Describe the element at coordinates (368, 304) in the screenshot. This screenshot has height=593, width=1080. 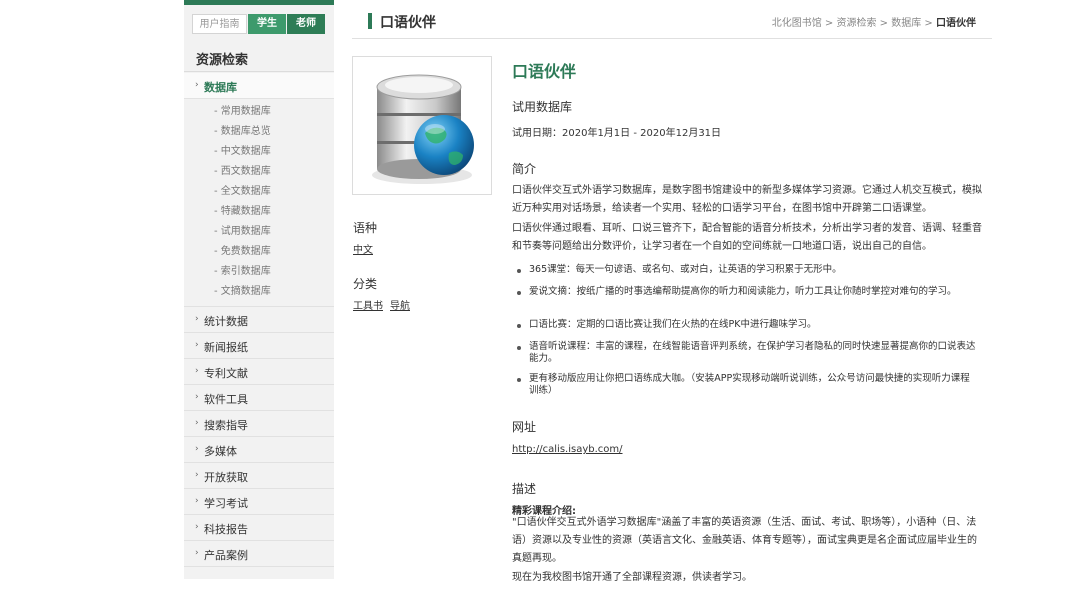
I see `category-tool-books: 工具书` at that location.